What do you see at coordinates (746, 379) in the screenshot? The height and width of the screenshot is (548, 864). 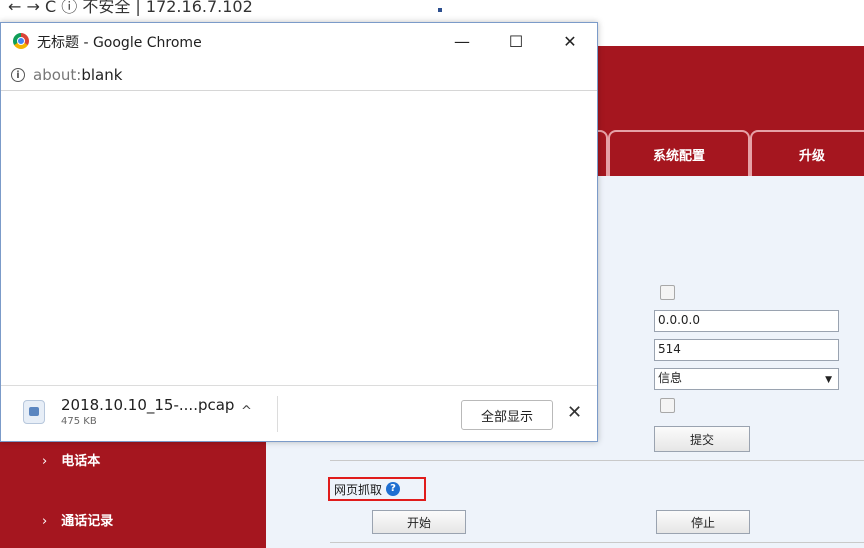 I see `syslog-level-select: 信息 ▼` at bounding box center [746, 379].